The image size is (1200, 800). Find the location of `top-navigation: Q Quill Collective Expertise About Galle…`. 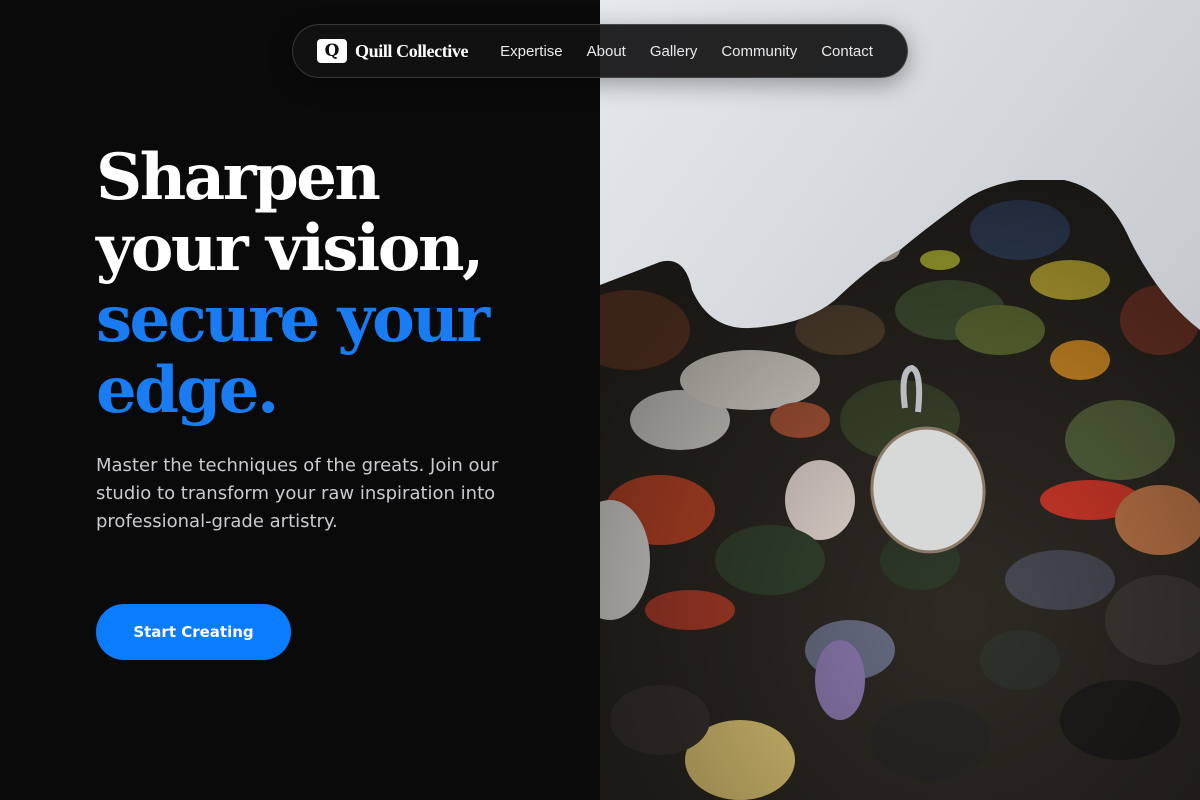

top-navigation: Q Quill Collective Expertise About Galle… is located at coordinates (600, 51).